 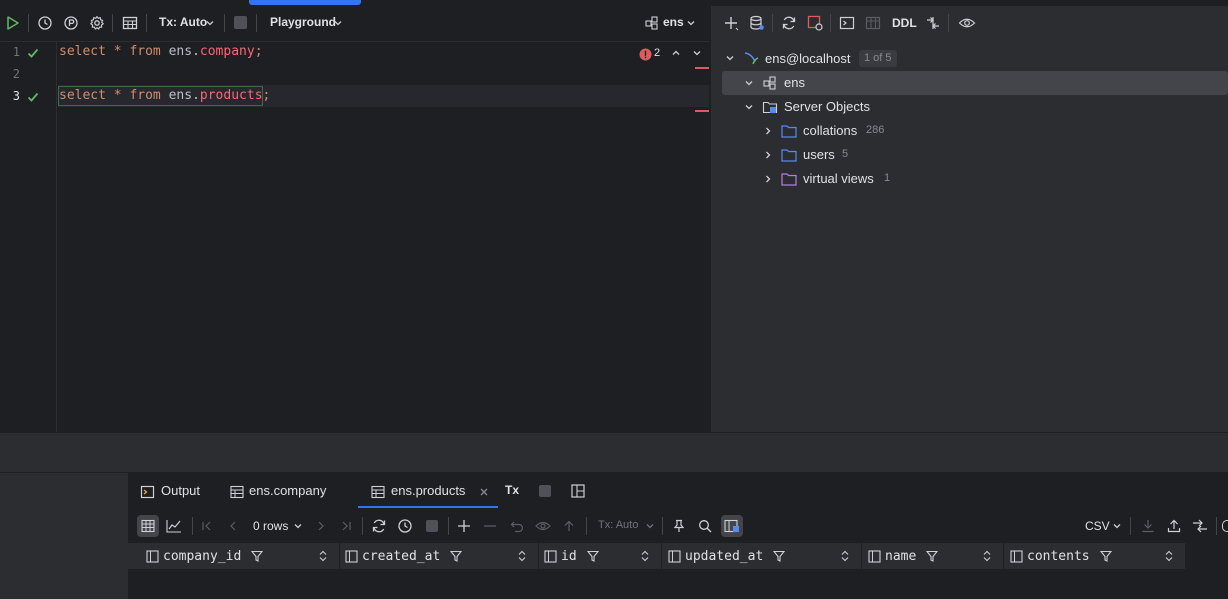 What do you see at coordinates (904, 23) in the screenshot?
I see `ddl-button: DDL` at bounding box center [904, 23].